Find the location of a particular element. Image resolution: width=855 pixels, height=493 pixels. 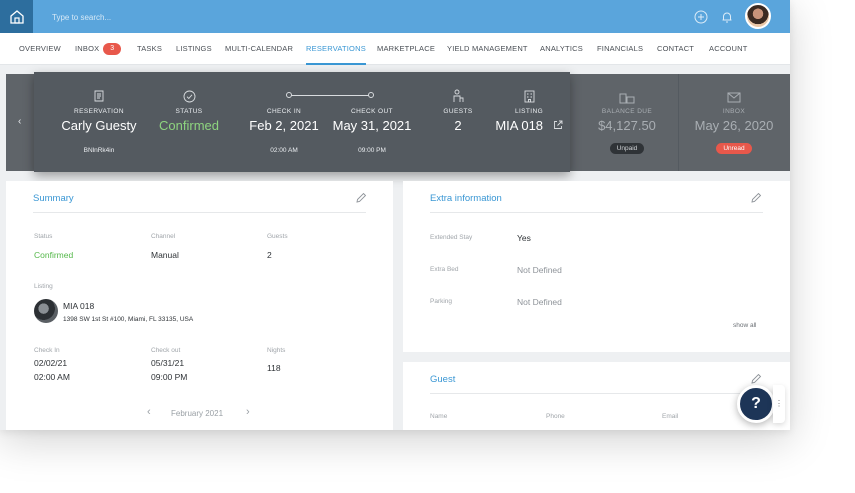

bell-icon is located at coordinates (727, 17).